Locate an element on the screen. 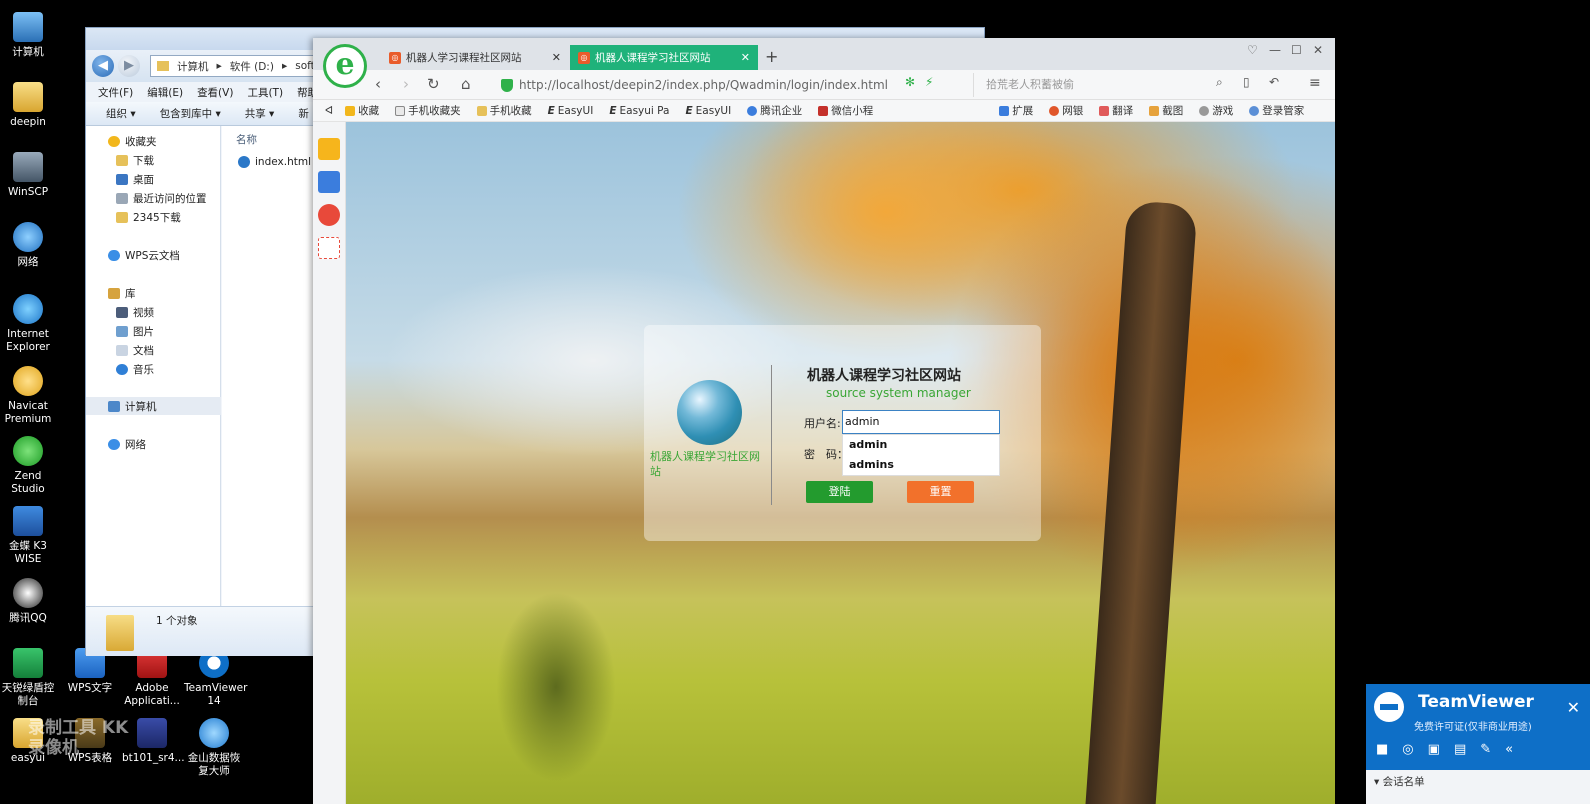 The height and width of the screenshot is (804, 1590). nav-item-recent: 最近访问的位置 is located at coordinates (153, 198).